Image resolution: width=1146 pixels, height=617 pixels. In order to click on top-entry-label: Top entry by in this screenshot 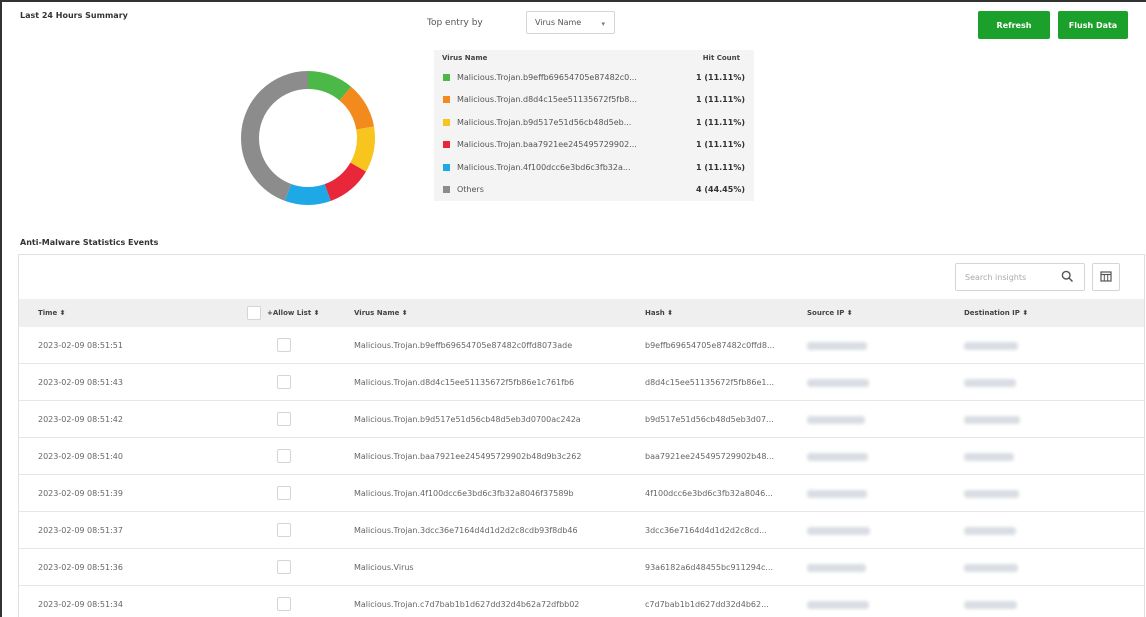, I will do `click(455, 23)`.